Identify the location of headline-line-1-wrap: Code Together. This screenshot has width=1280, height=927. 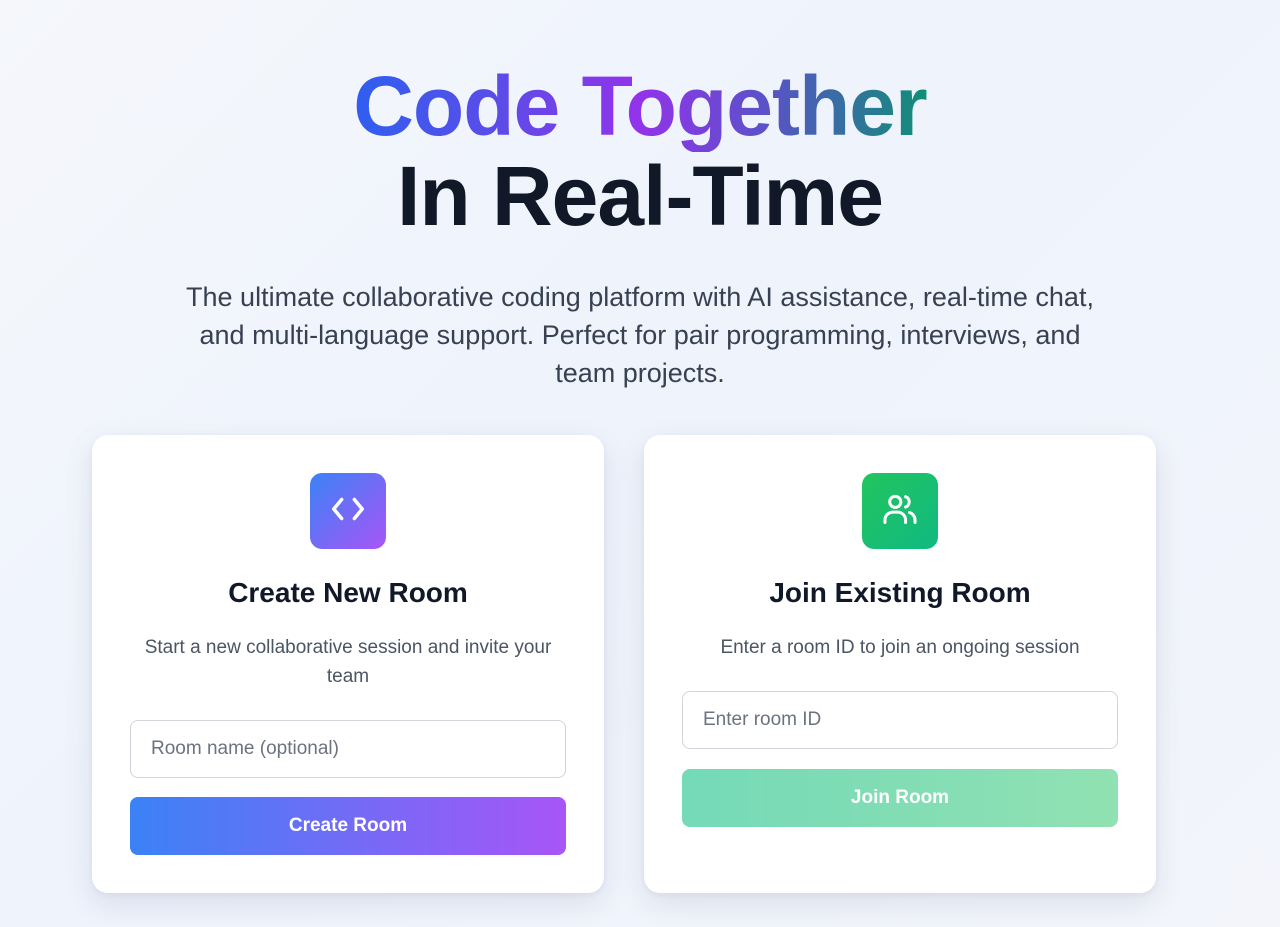
(640, 106).